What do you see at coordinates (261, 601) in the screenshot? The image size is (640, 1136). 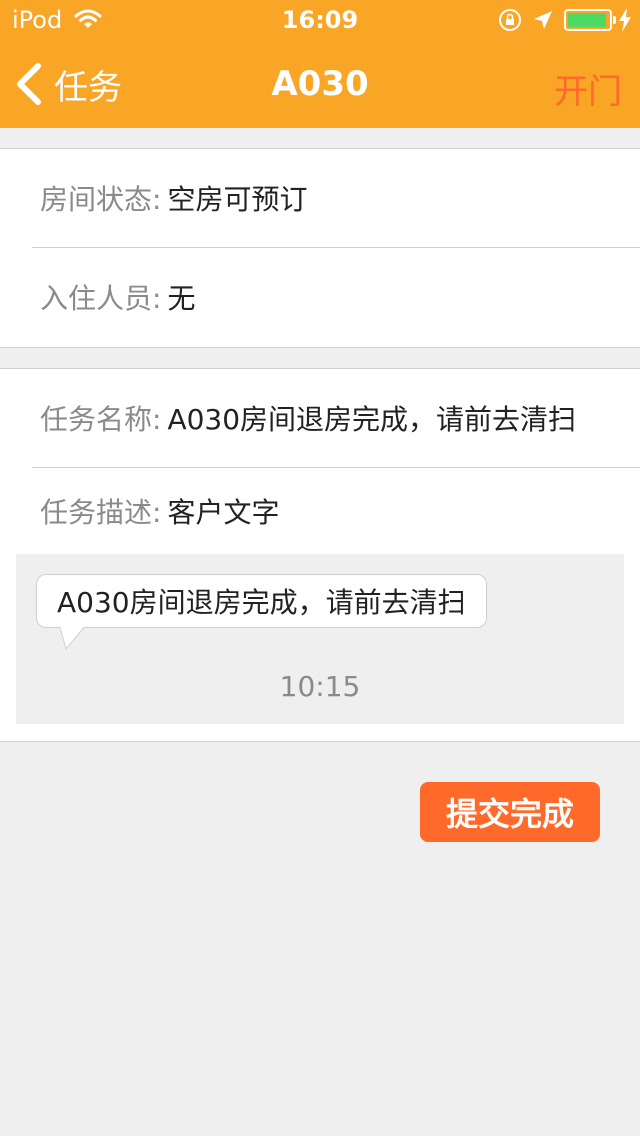 I see `message-bubble: A030房间退房完成，请前去清扫` at bounding box center [261, 601].